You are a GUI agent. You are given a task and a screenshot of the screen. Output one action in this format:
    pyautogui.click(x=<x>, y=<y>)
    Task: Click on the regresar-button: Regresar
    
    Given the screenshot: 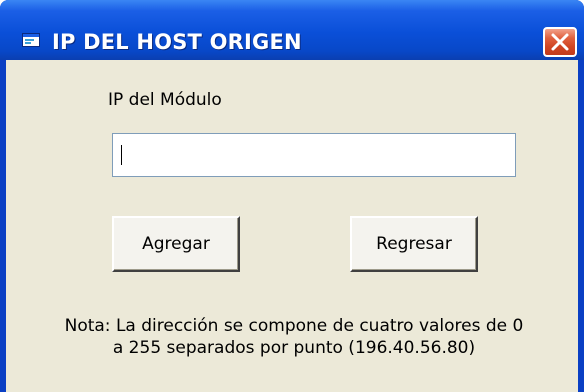 What is the action you would take?
    pyautogui.click(x=414, y=244)
    